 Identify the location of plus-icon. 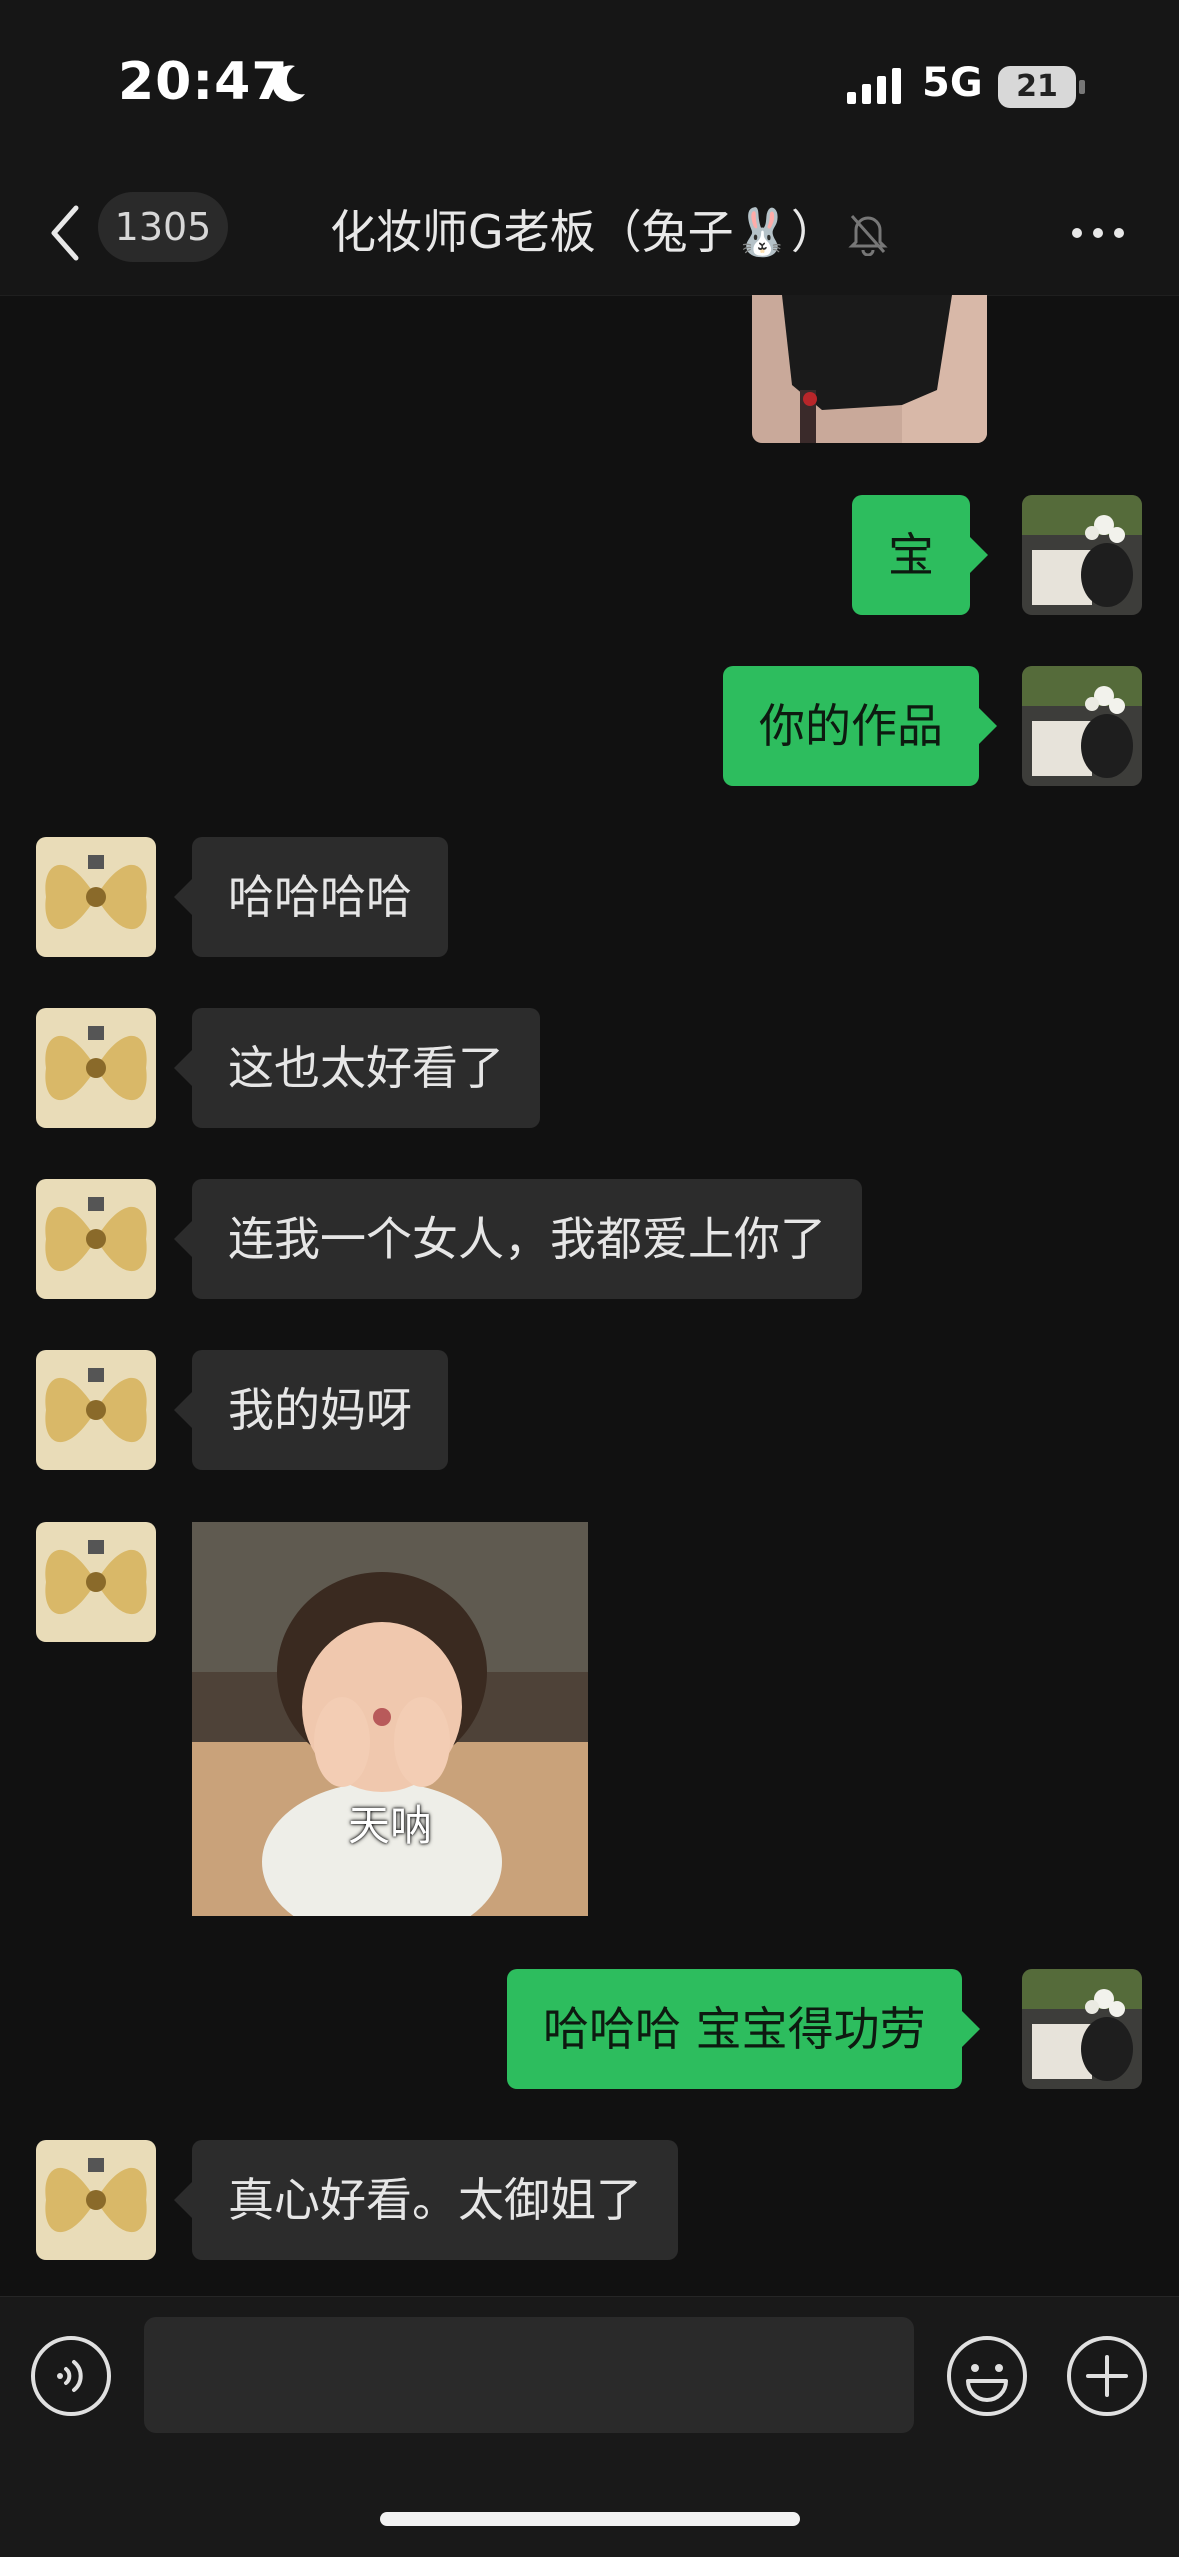
(1107, 2376).